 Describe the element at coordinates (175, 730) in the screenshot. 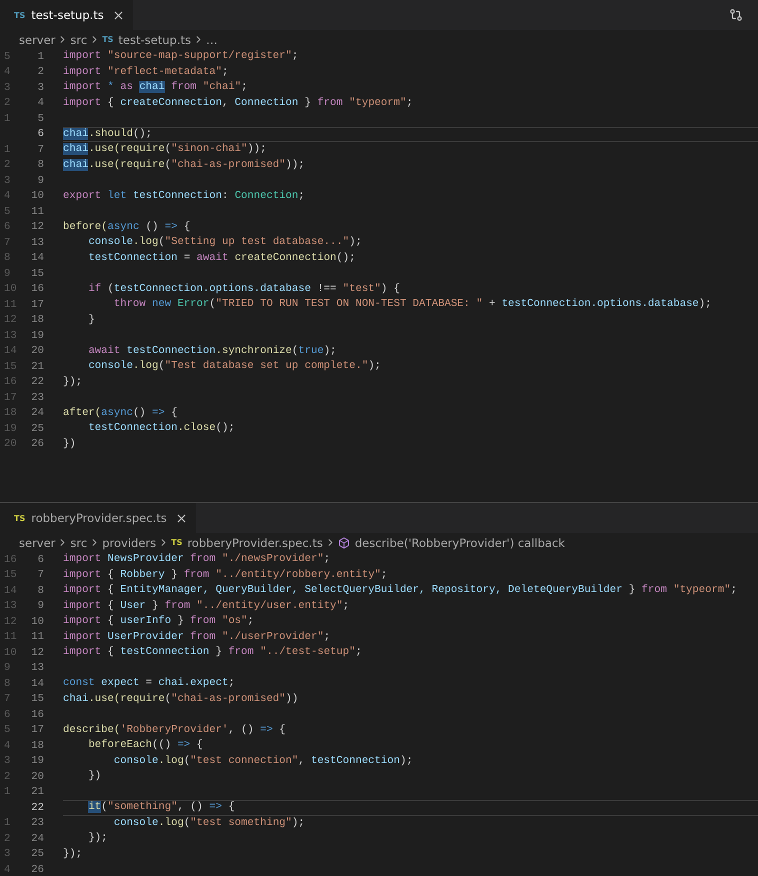

I see `code-line: describe('RobberyProvider', () => {` at that location.